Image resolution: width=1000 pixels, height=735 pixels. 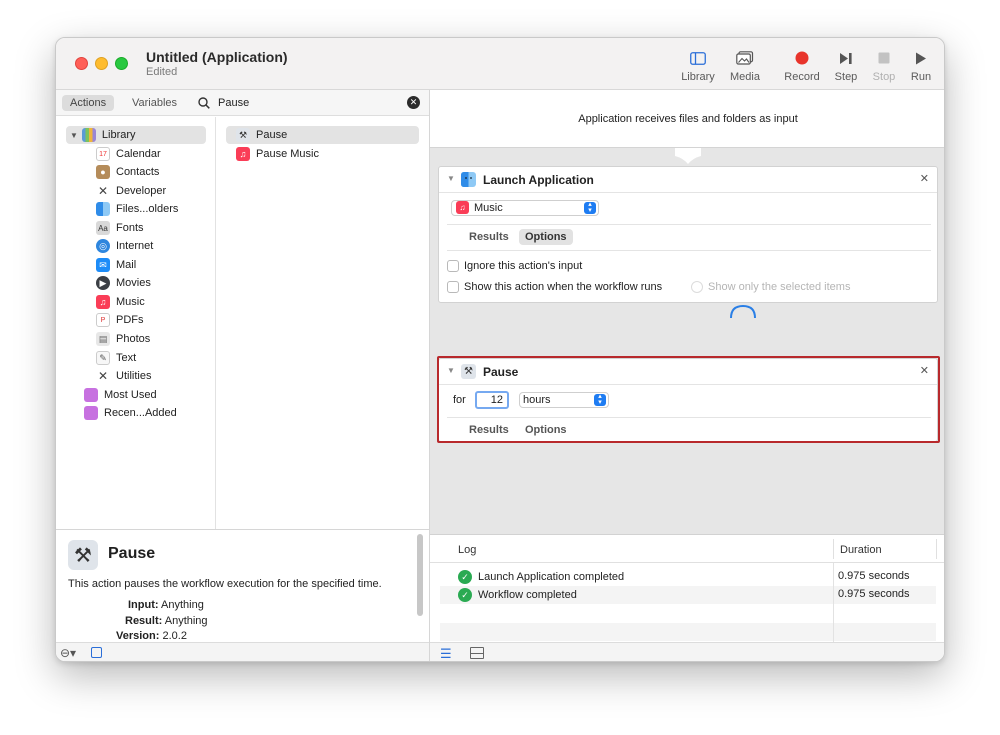 What do you see at coordinates (413, 102) in the screenshot?
I see `clear-search-icon: ✕` at bounding box center [413, 102].